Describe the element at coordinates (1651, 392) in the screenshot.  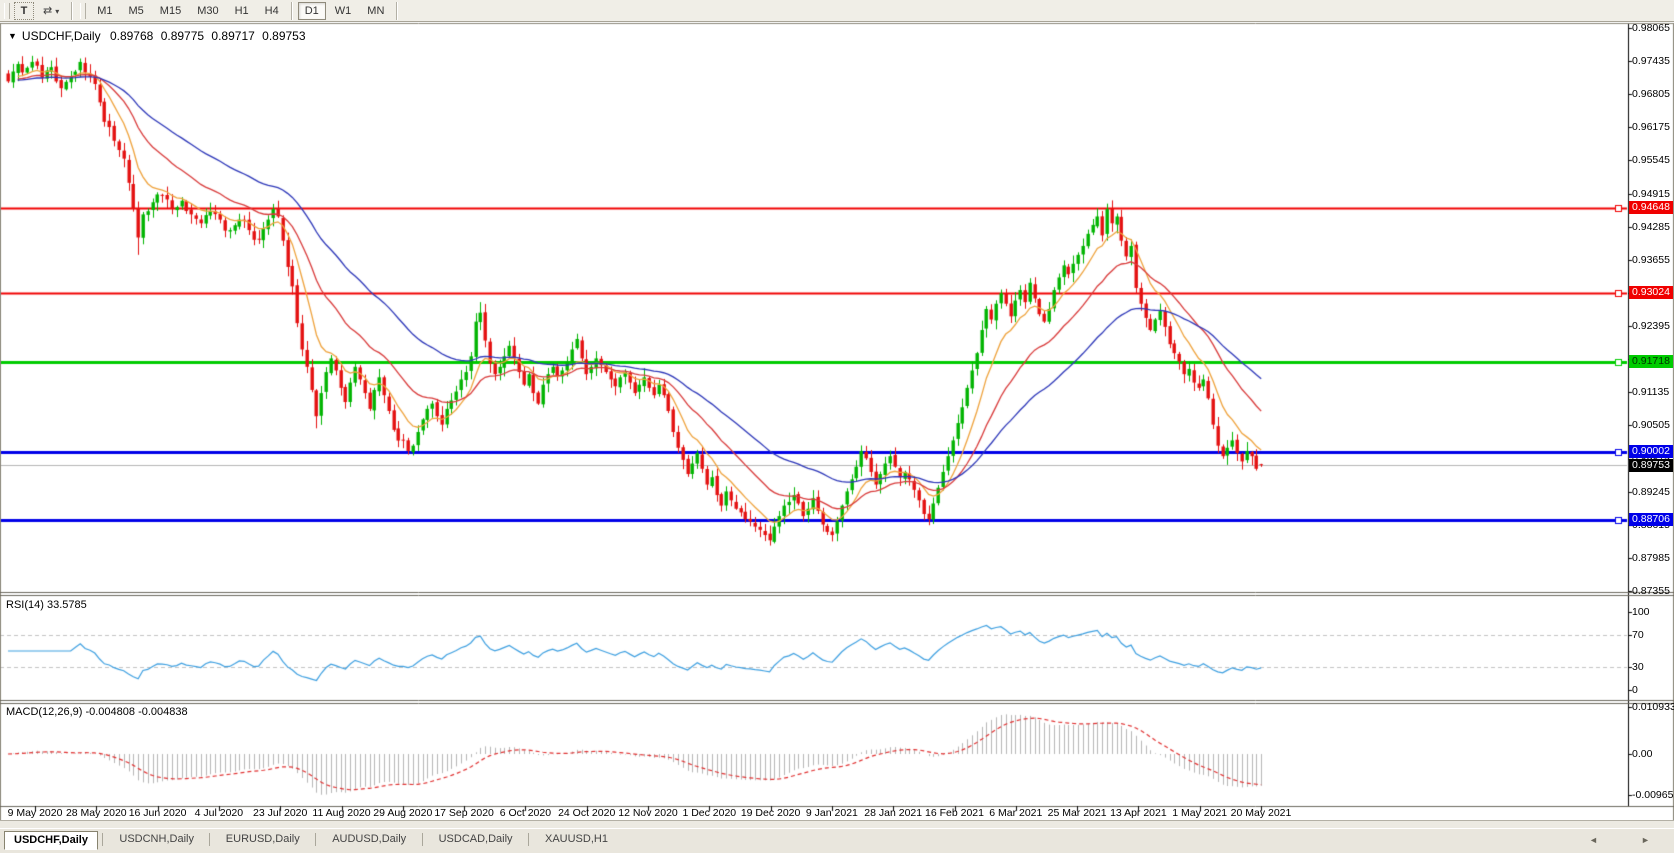
I see `price-axis-tick: 0.91135` at that location.